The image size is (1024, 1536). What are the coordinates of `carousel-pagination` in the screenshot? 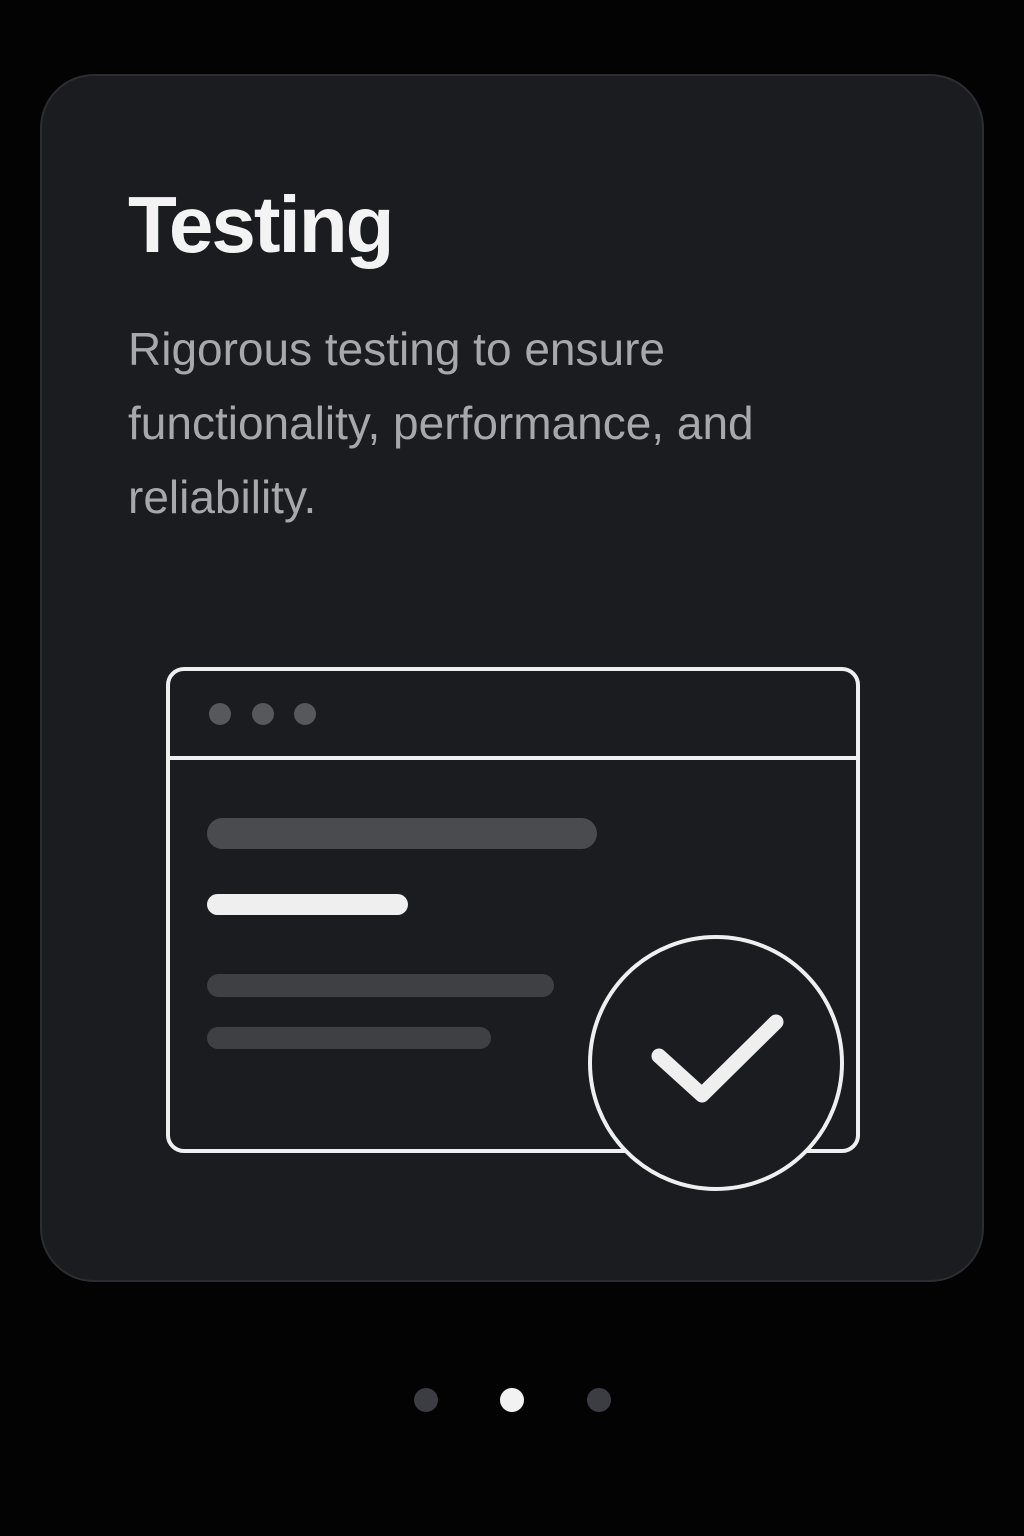 It's located at (512, 1399).